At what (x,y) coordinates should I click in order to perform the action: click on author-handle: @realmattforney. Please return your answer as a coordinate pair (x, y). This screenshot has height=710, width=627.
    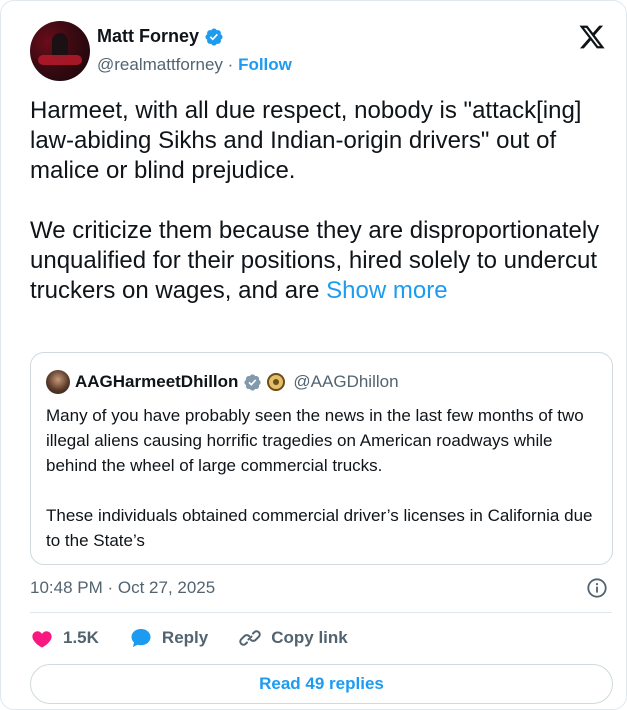
    Looking at the image, I should click on (160, 64).